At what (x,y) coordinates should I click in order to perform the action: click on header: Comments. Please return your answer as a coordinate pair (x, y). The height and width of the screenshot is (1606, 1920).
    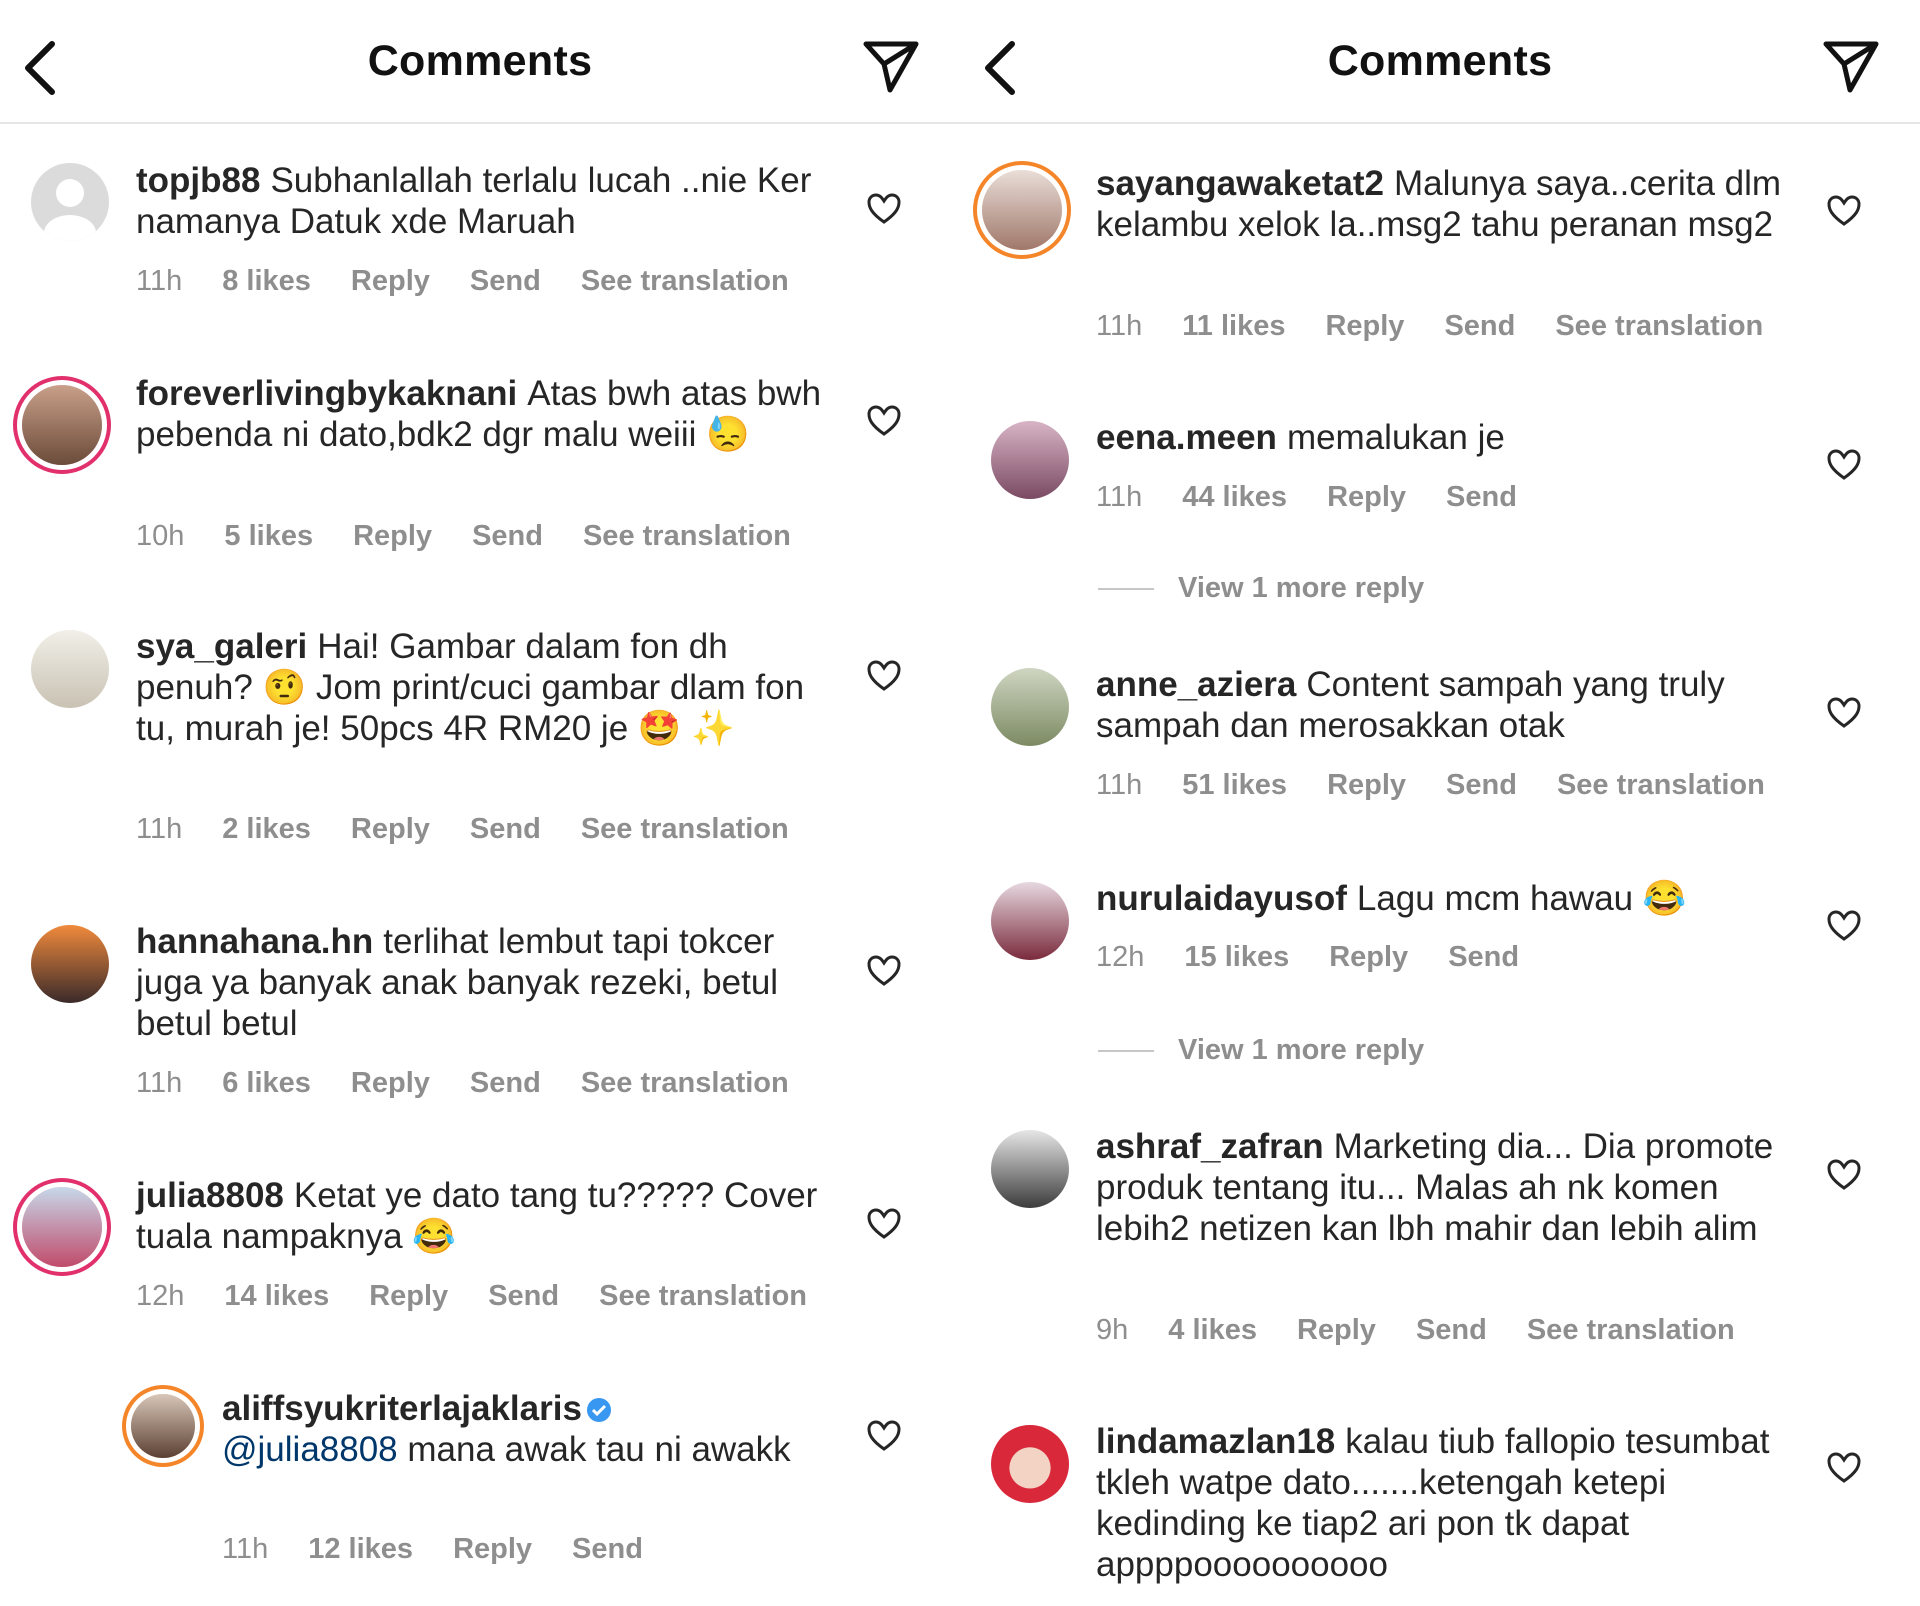
    Looking at the image, I should click on (1440, 62).